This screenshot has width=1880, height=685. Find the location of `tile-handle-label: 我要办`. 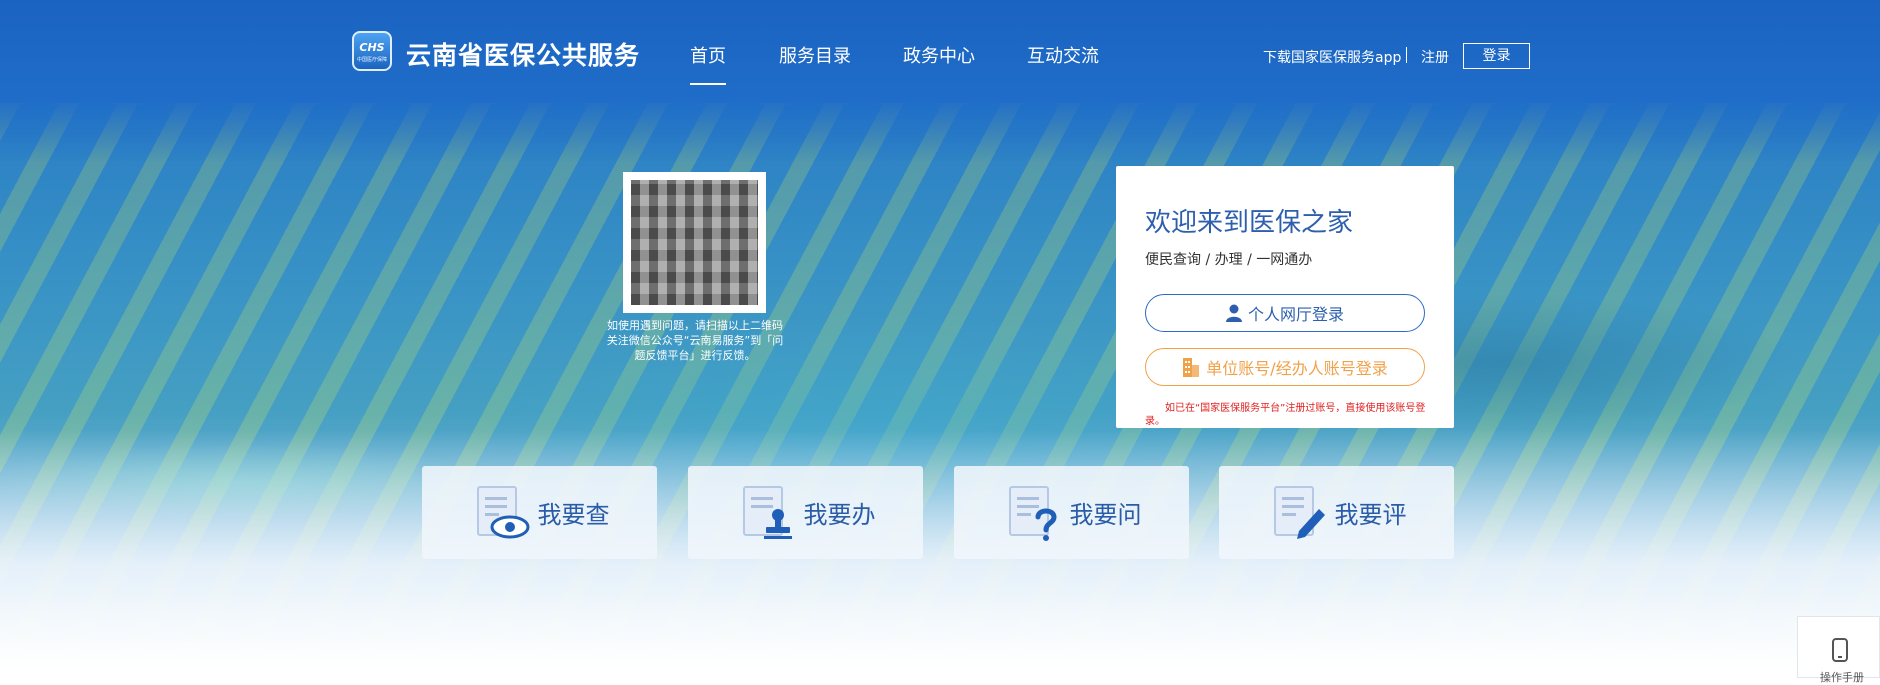

tile-handle-label: 我要办 is located at coordinates (839, 515).